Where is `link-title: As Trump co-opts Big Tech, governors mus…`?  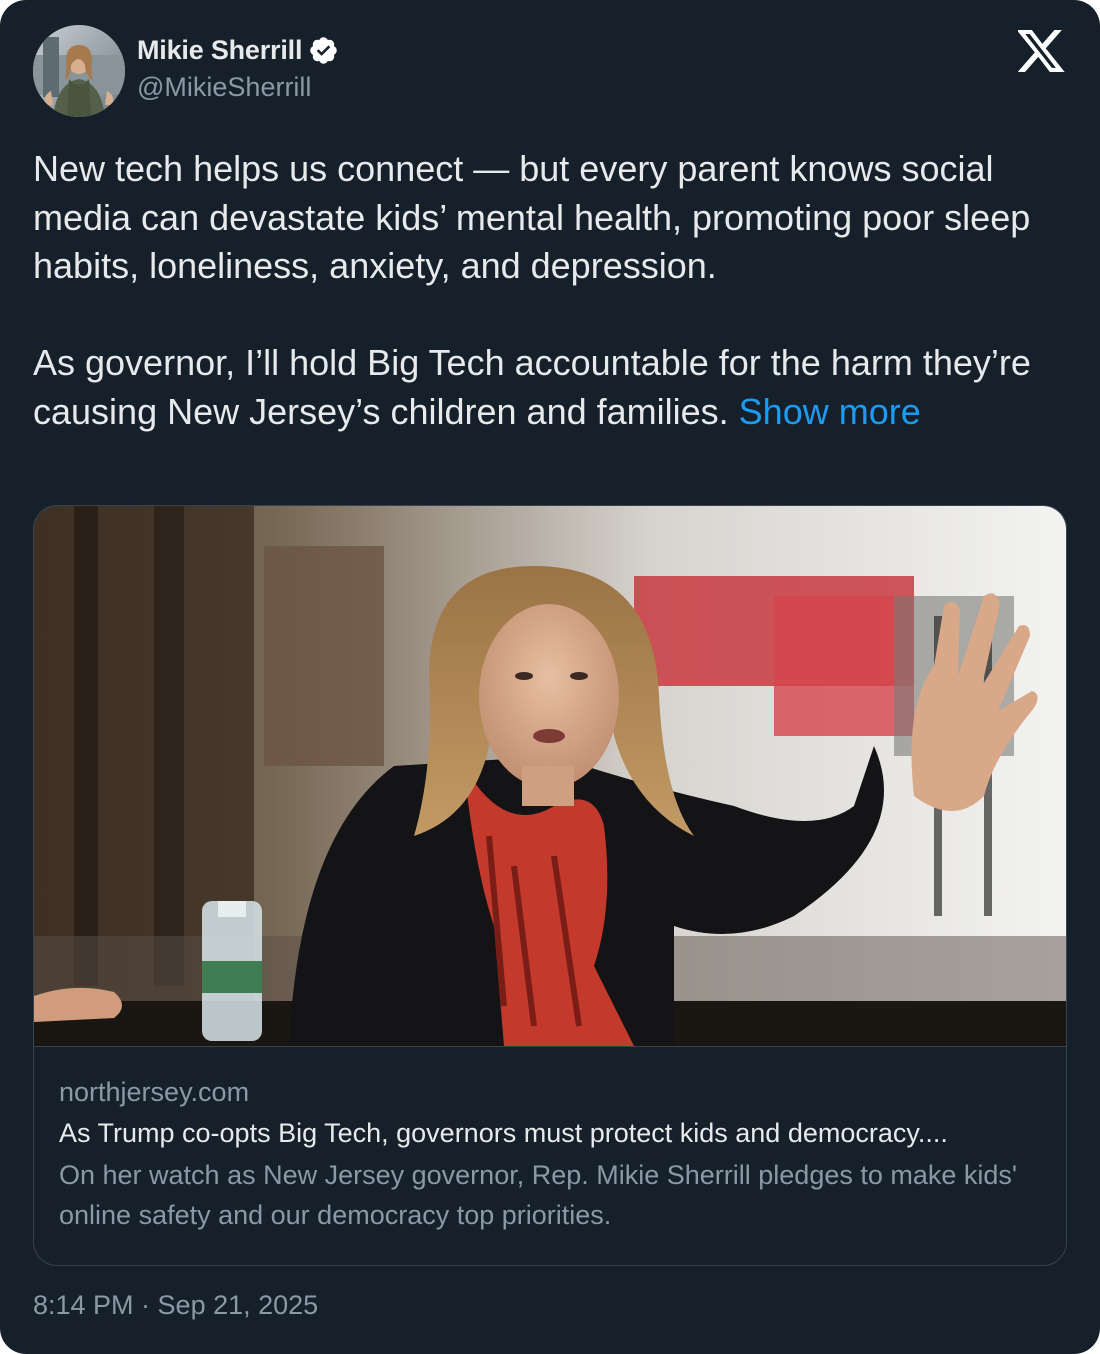
link-title: As Trump co-opts Big Tech, governors mus… is located at coordinates (554, 1133).